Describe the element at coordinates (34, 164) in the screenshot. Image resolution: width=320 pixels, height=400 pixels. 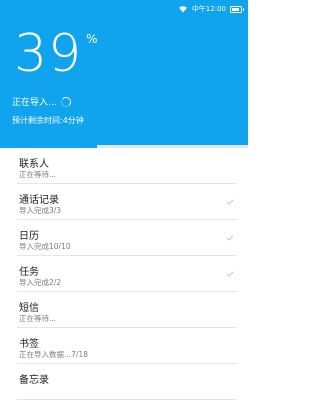
I see `list-item-title: 联系人` at that location.